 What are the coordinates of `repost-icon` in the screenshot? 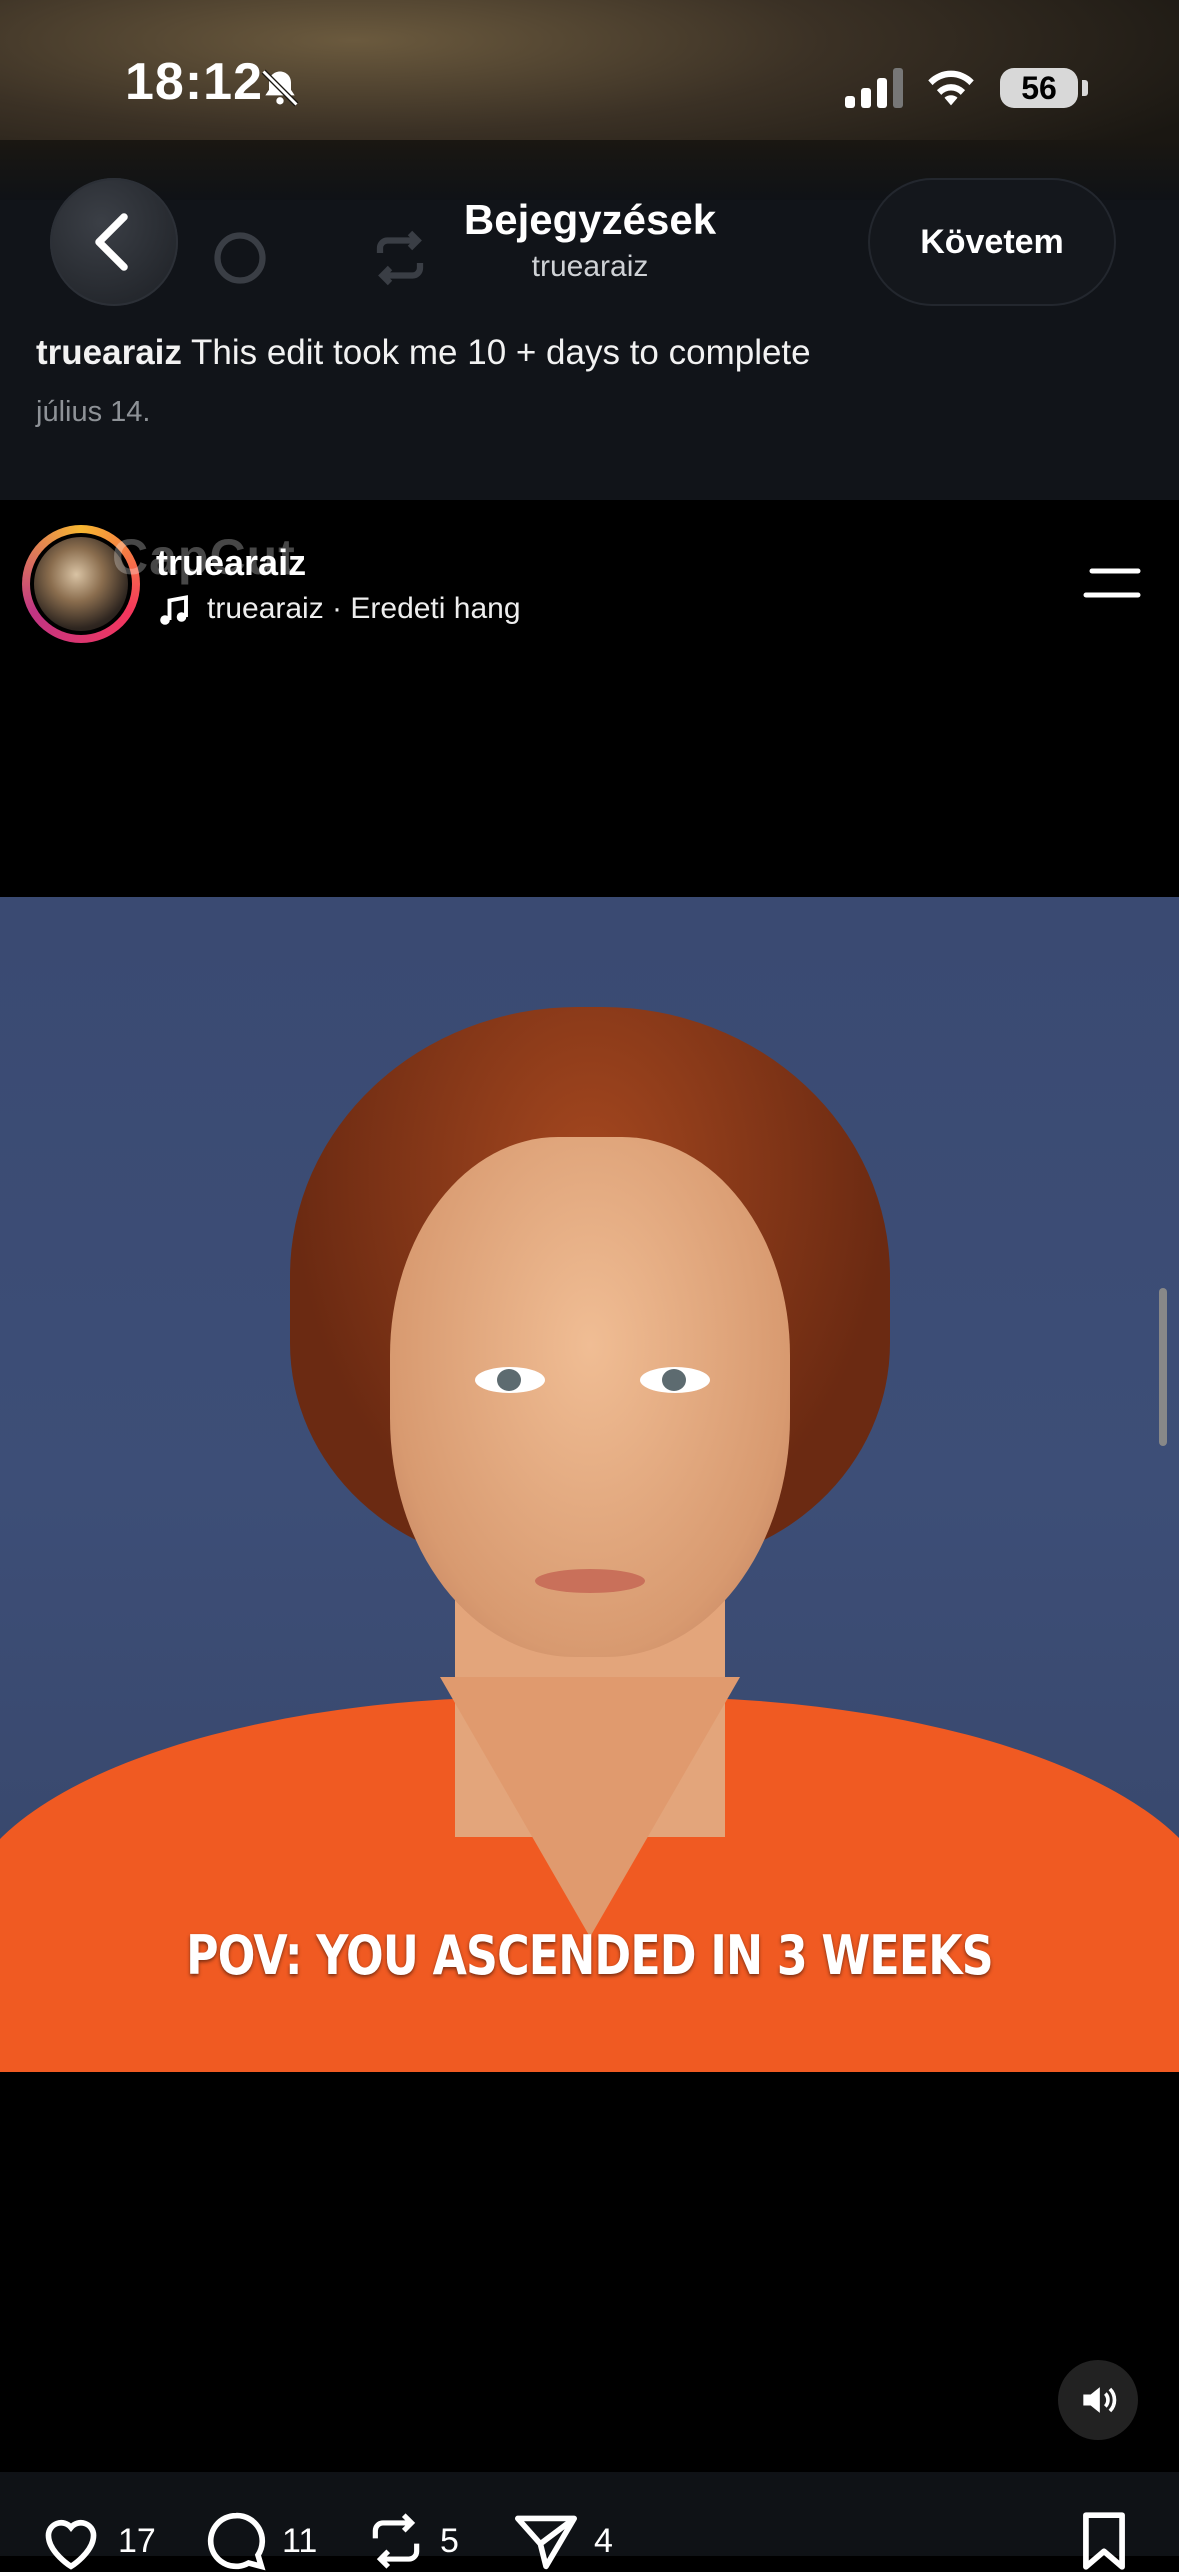 It's located at (396, 2541).